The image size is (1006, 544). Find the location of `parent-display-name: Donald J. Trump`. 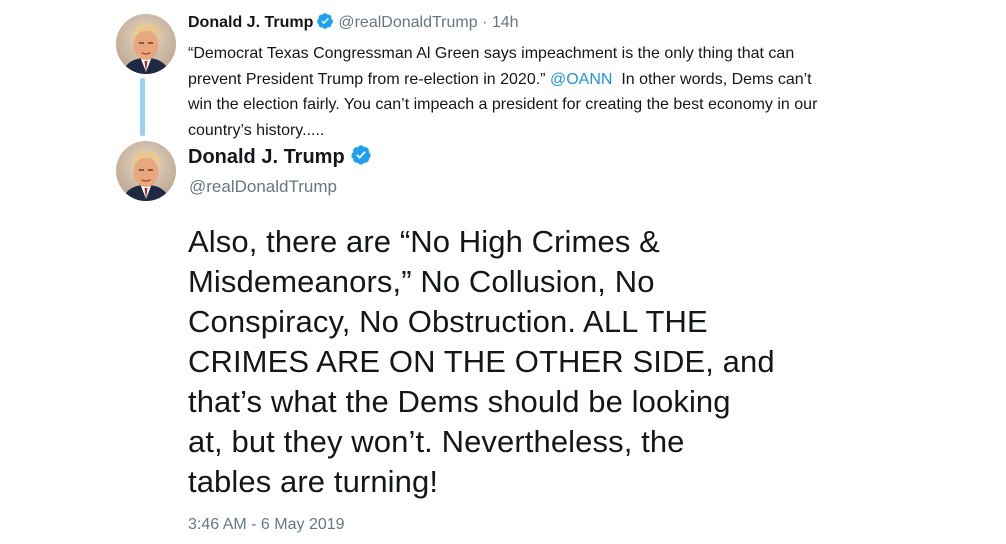

parent-display-name: Donald J. Trump is located at coordinates (250, 22).